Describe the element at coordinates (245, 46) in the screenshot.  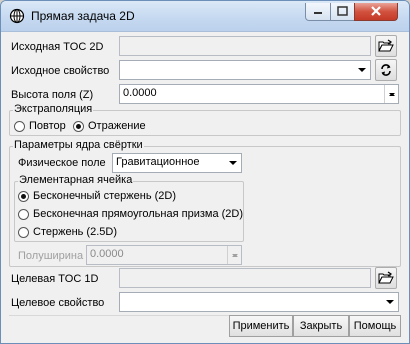
I see `source-toc-field` at that location.